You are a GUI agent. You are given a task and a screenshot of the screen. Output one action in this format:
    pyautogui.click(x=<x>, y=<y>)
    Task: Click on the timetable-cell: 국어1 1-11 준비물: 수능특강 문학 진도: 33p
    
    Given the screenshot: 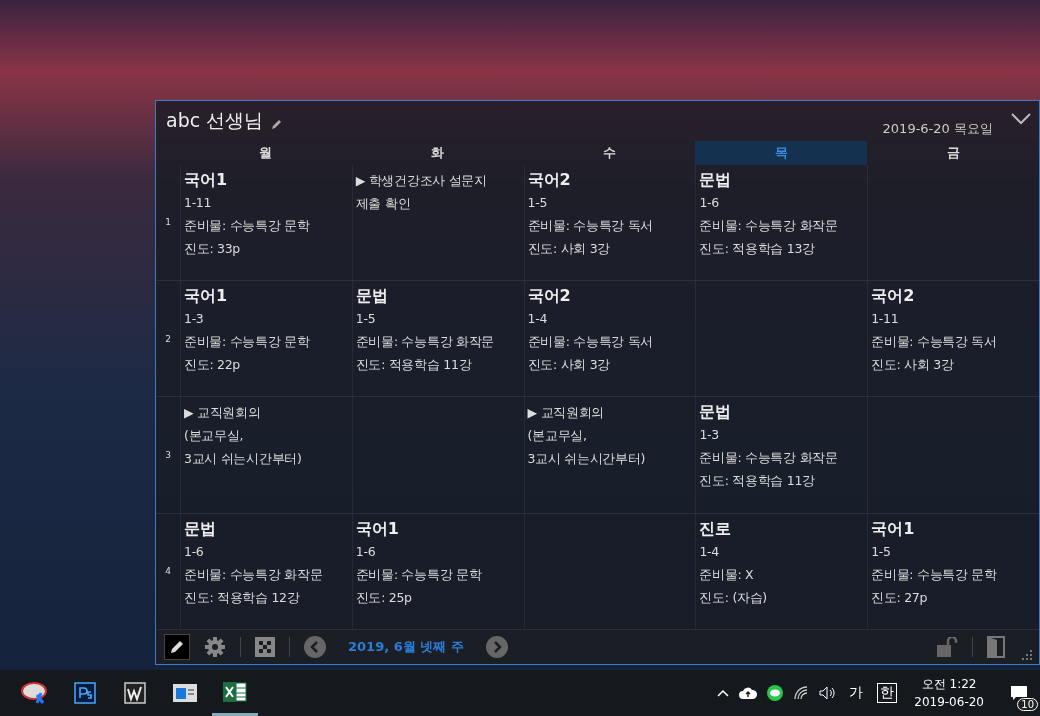 What is the action you would take?
    pyautogui.click(x=266, y=222)
    